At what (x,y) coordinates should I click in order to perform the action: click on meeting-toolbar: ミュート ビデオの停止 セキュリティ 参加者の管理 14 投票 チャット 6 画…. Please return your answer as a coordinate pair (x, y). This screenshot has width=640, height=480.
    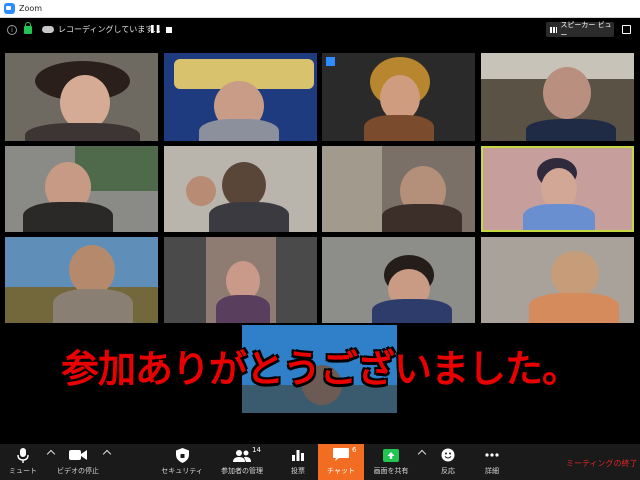
    Looking at the image, I should click on (320, 462).